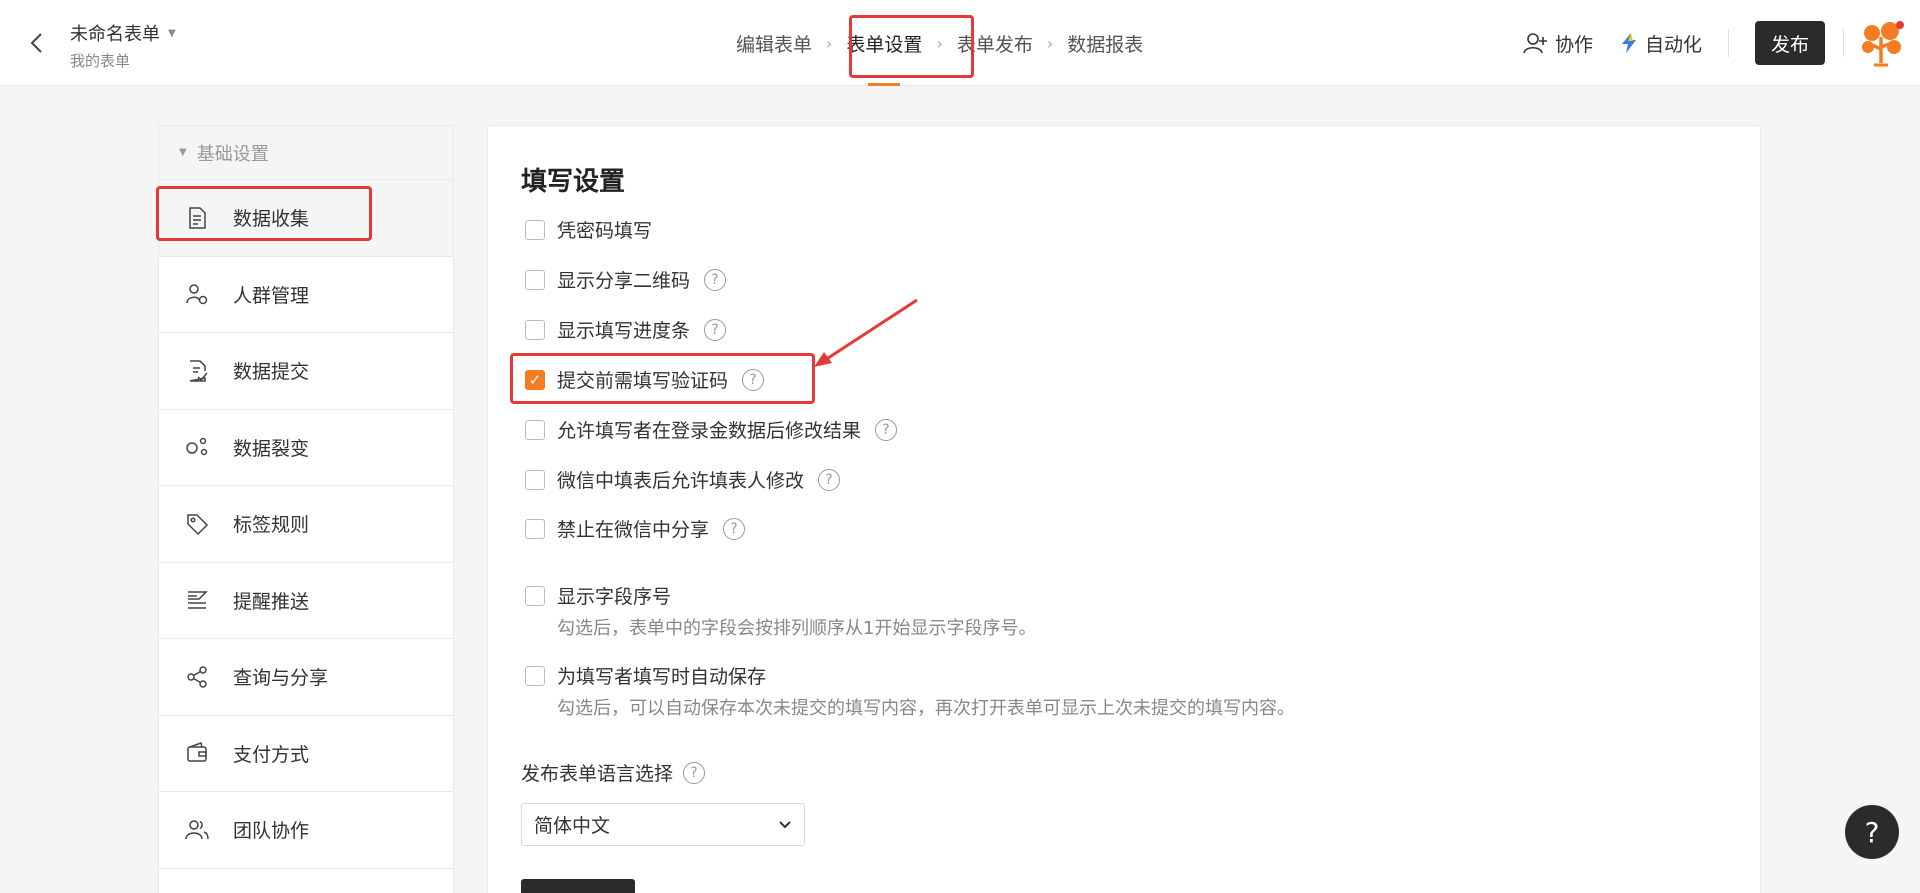 The width and height of the screenshot is (1920, 893). I want to click on sidebar-item-payment: 支付方式, so click(306, 754).